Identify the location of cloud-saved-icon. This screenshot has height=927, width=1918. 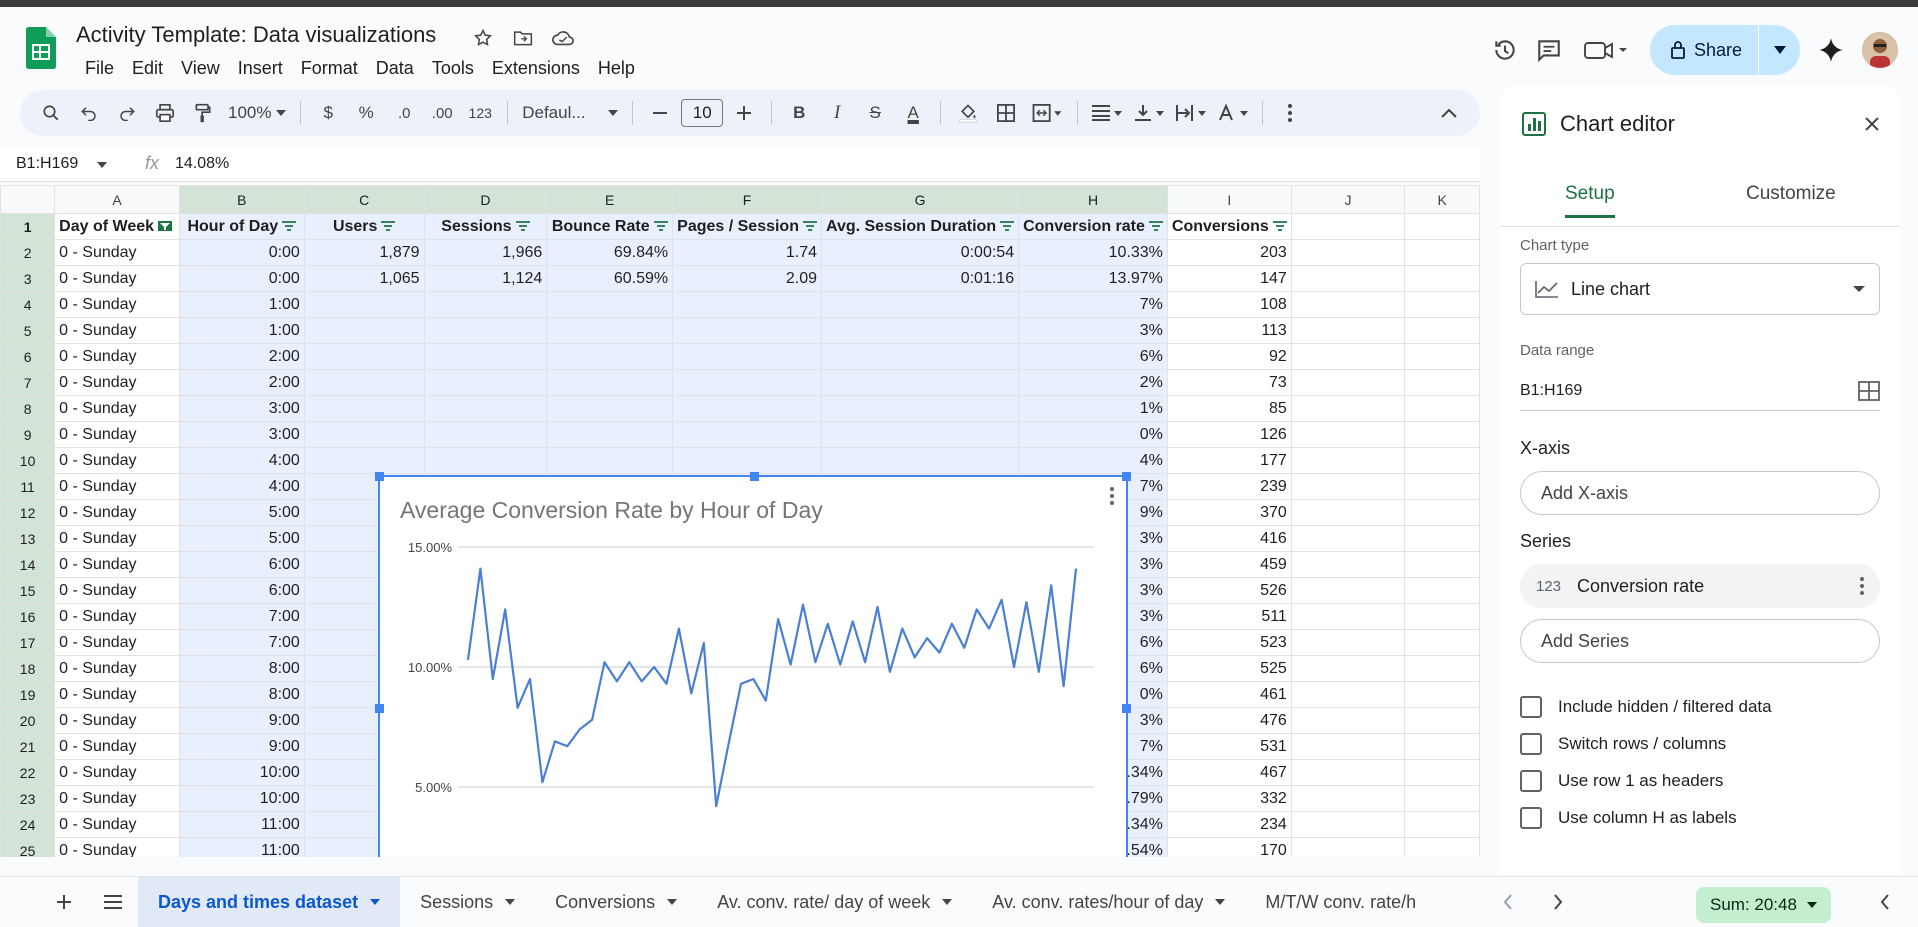
(563, 38).